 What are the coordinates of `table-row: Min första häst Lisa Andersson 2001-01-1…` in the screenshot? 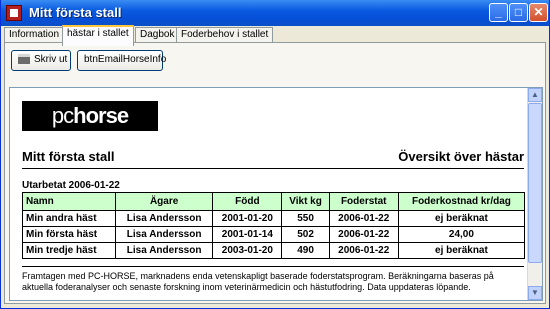 It's located at (273, 234).